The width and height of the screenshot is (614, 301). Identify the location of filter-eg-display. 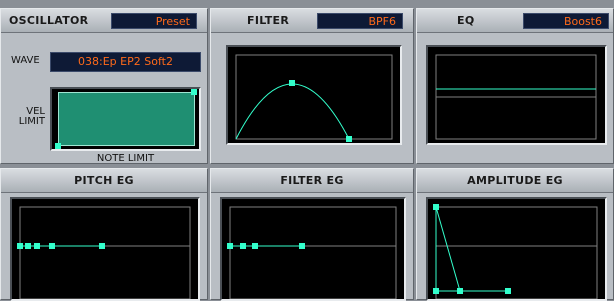
(313, 249).